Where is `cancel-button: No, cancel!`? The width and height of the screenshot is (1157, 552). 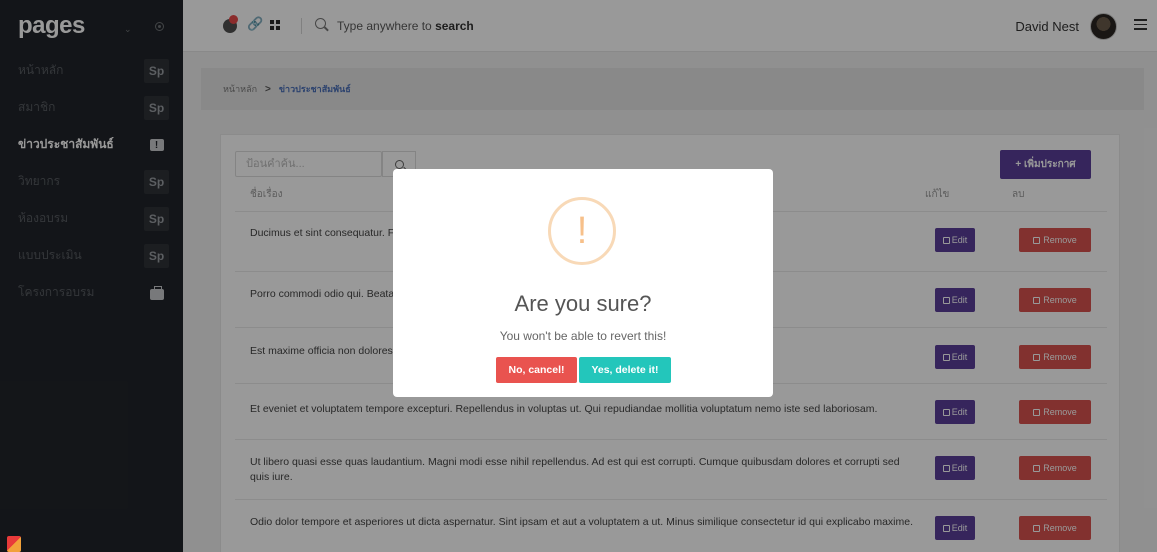 cancel-button: No, cancel! is located at coordinates (536, 370).